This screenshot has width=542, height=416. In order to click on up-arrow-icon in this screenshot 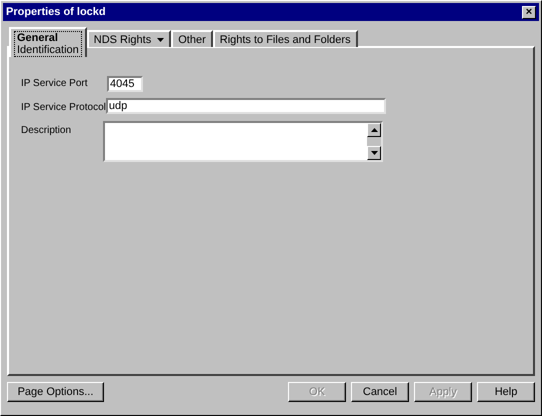, I will do `click(374, 130)`.